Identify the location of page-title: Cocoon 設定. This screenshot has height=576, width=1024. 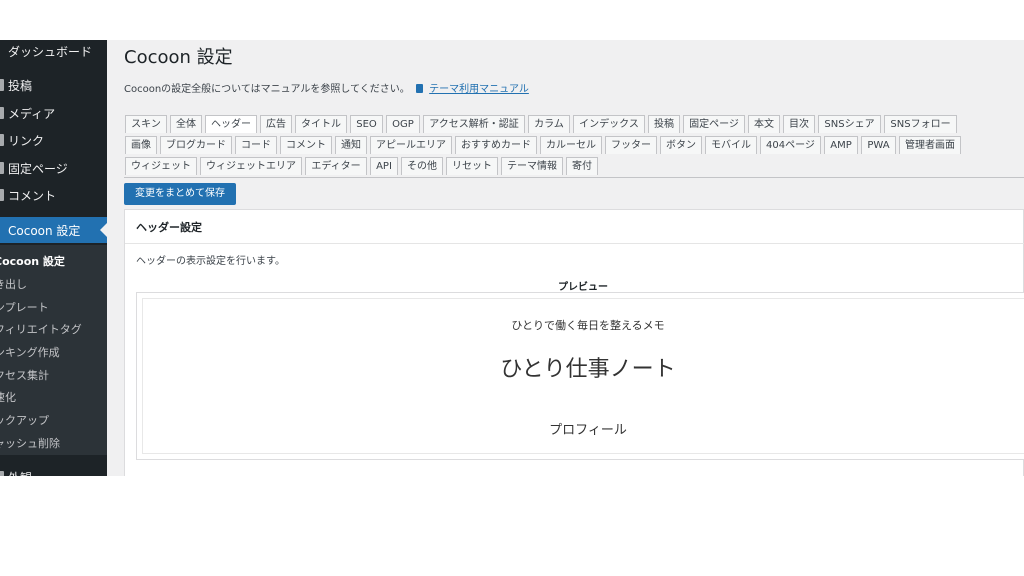
(178, 57).